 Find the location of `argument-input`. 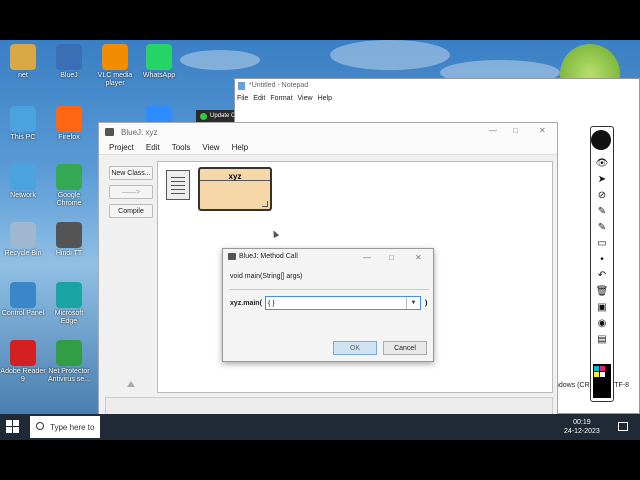

argument-input is located at coordinates (337, 303).